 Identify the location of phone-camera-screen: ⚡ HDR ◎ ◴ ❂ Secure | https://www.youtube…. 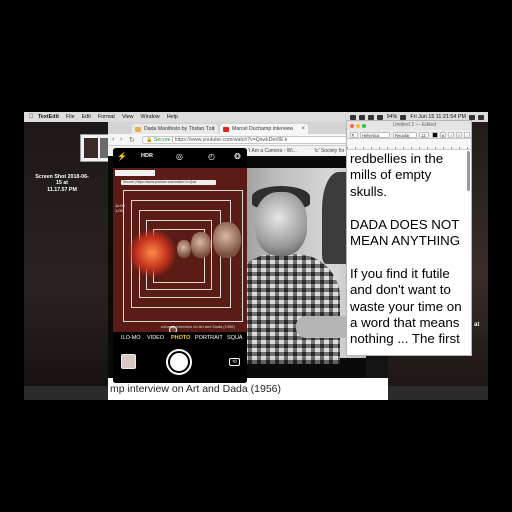
(180, 265).